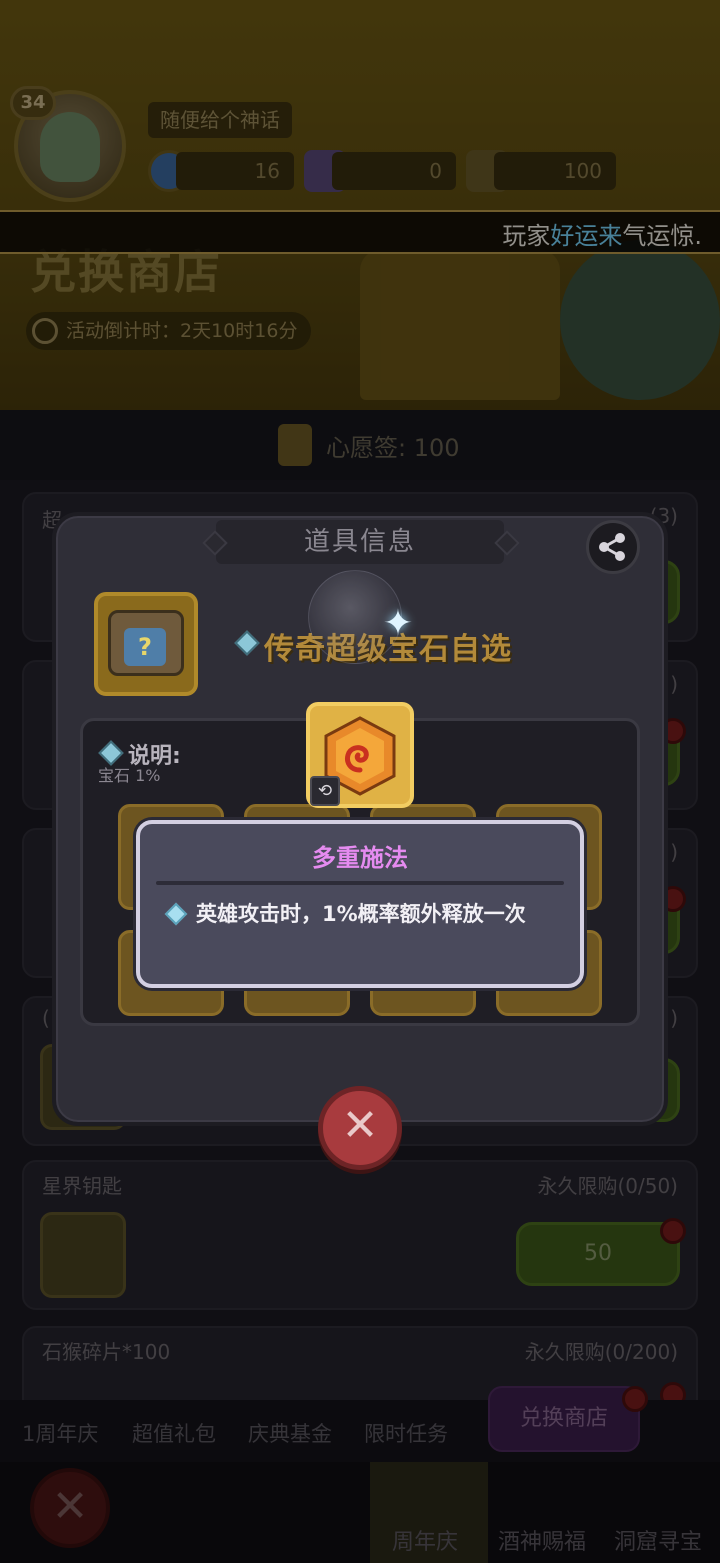  What do you see at coordinates (361, 914) in the screenshot?
I see `tooltip-text: 英雄攻击时，1%概率额外释放一次` at bounding box center [361, 914].